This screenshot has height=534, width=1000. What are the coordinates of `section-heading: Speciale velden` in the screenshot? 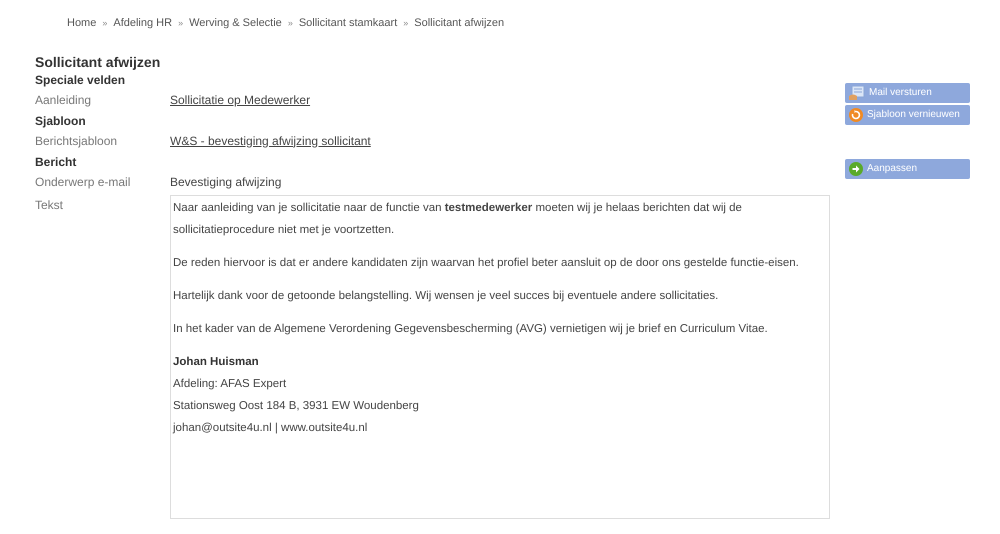 It's located at (80, 80).